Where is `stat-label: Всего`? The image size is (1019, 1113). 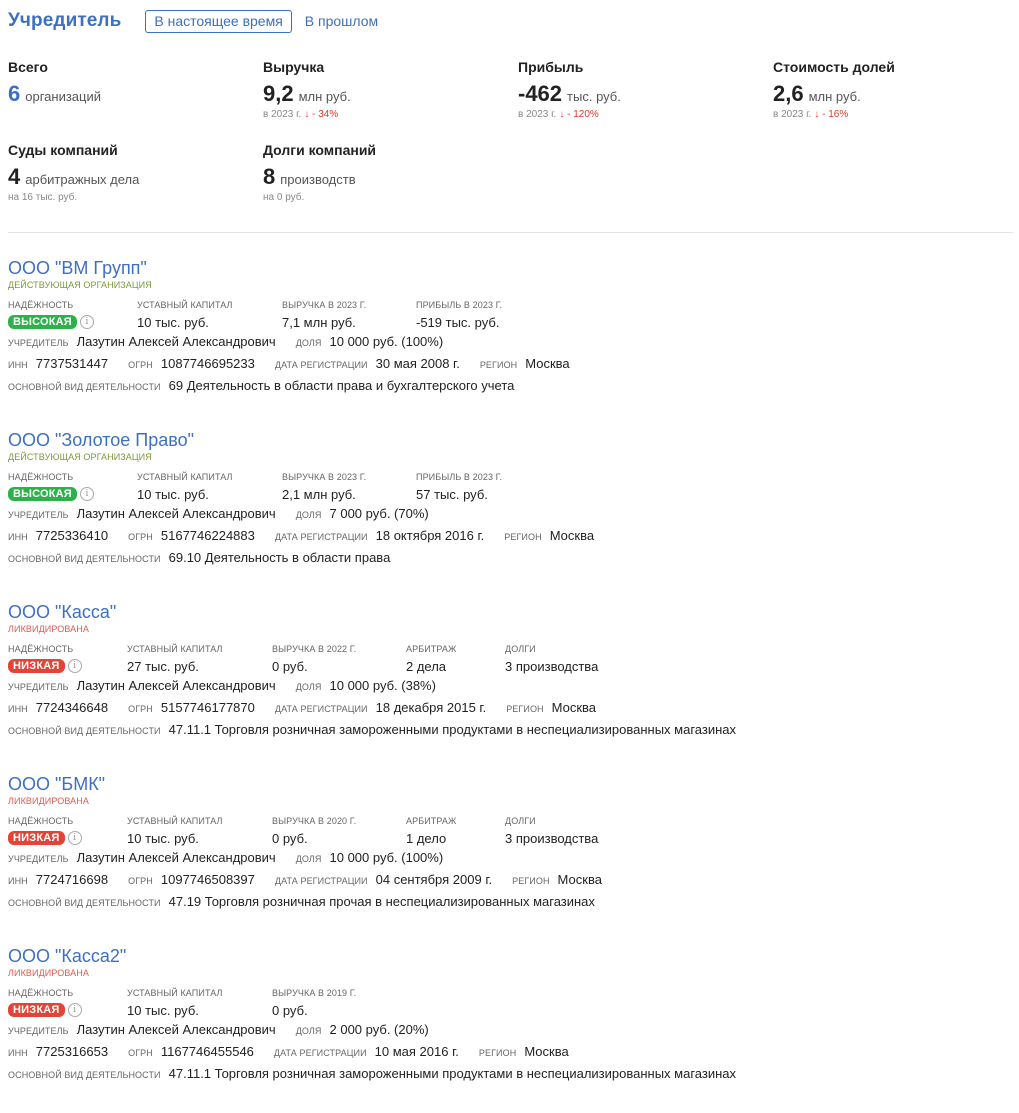
stat-label: Всего is located at coordinates (28, 67).